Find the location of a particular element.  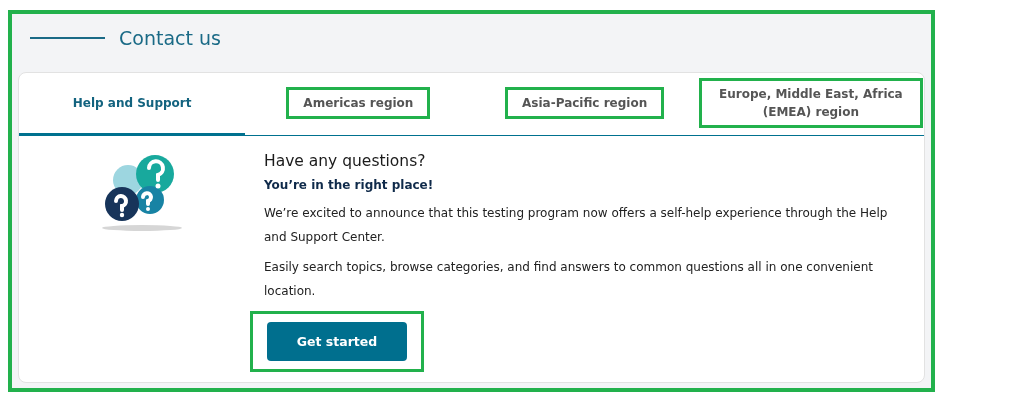

tab: Asia-Pacific region is located at coordinates (584, 104).